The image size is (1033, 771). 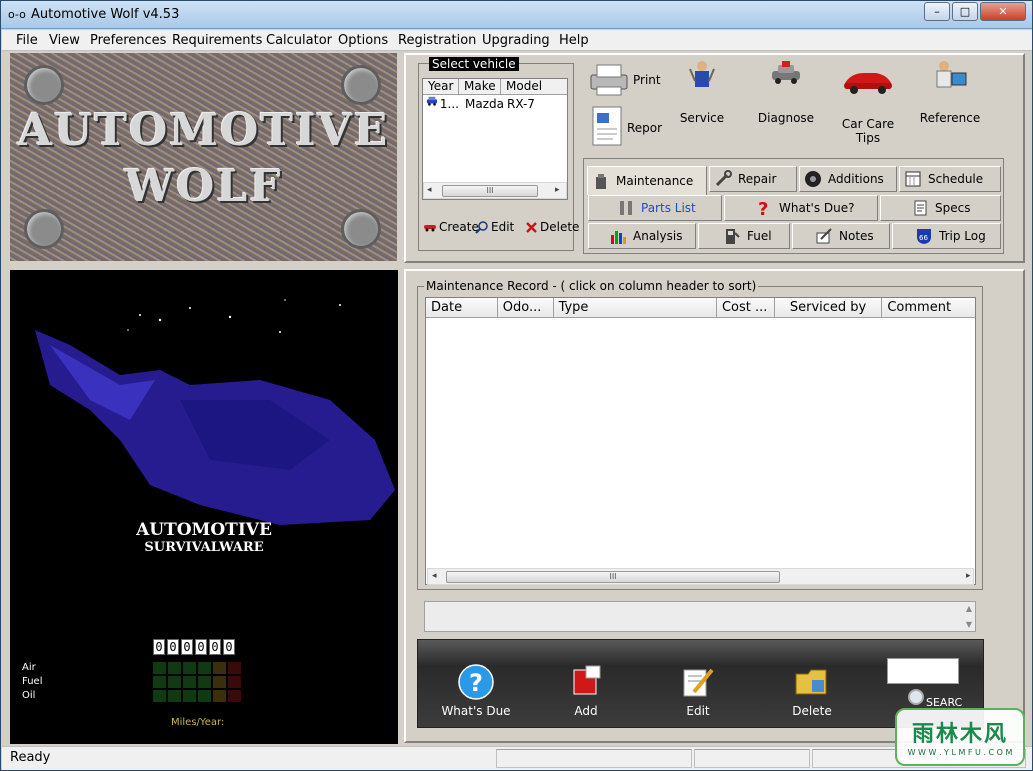 What do you see at coordinates (618, 237) in the screenshot?
I see `bar-chart-icon` at bounding box center [618, 237].